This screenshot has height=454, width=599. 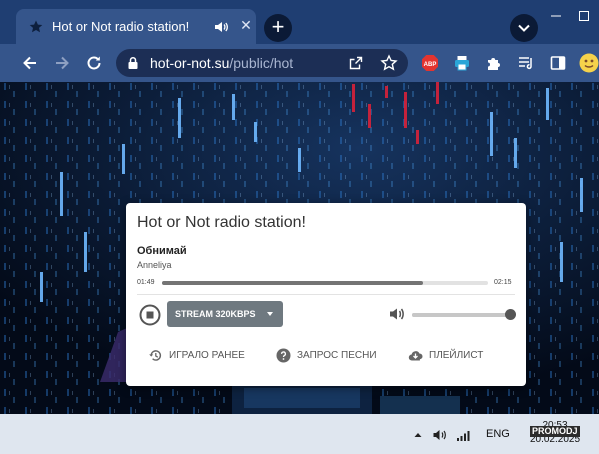 What do you see at coordinates (221, 27) in the screenshot?
I see `speaker-icon` at bounding box center [221, 27].